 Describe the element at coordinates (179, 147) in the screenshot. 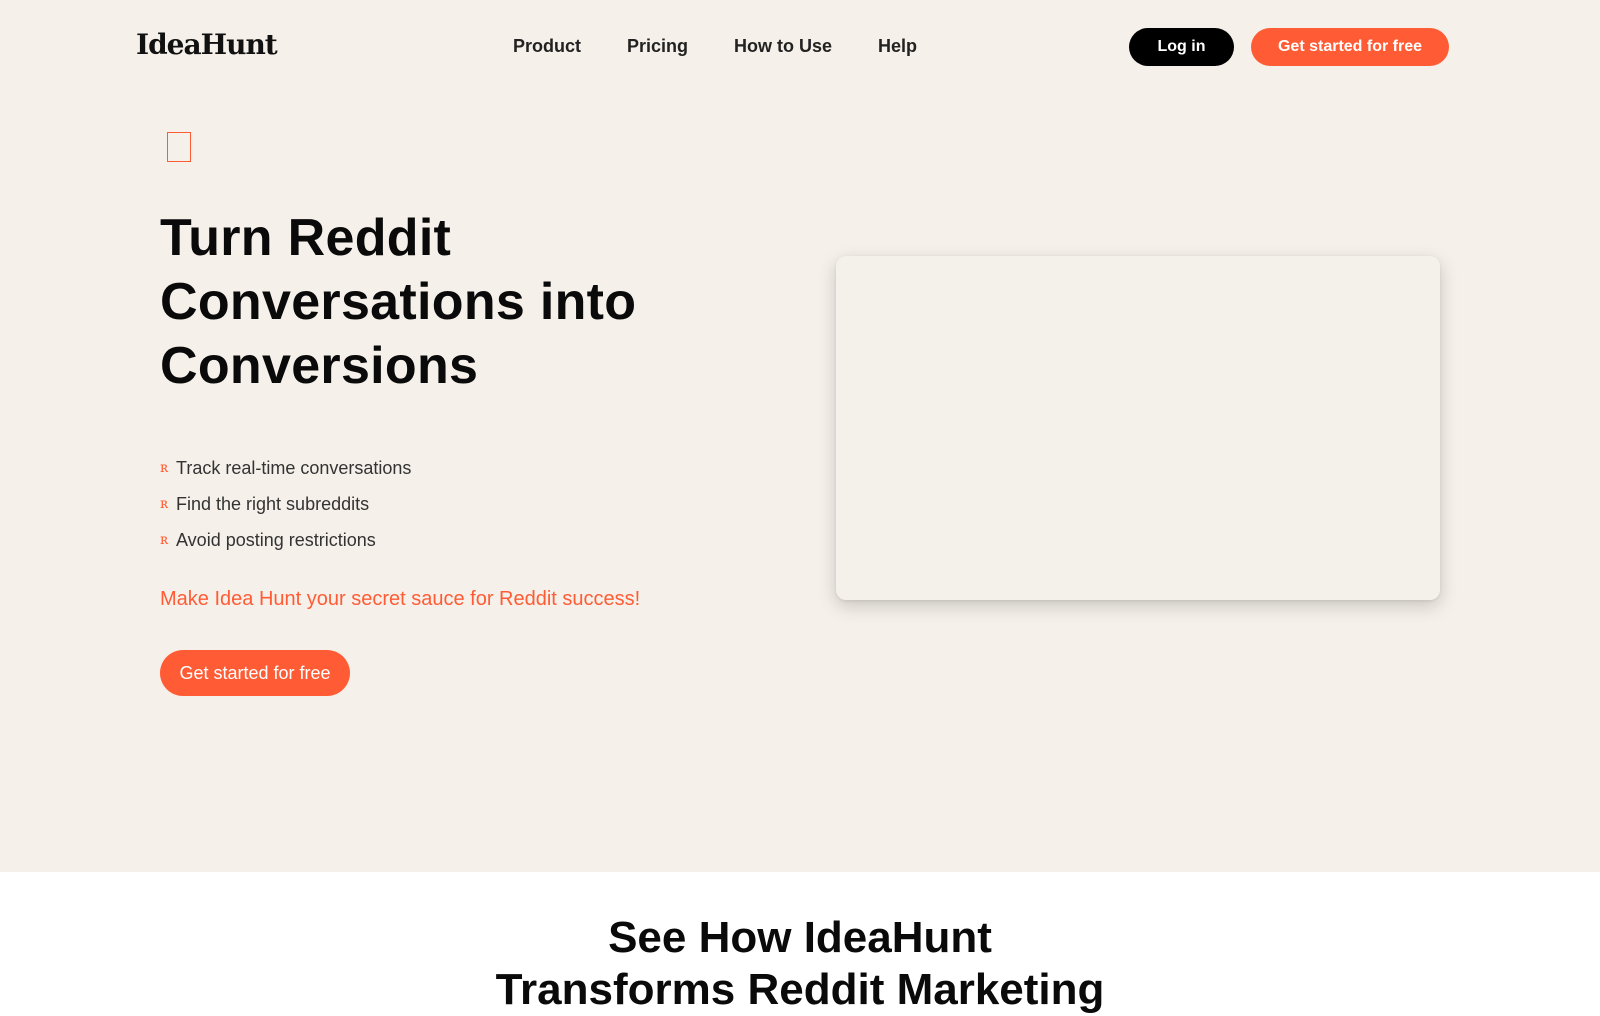

I see `hero-image-placeholder` at that location.